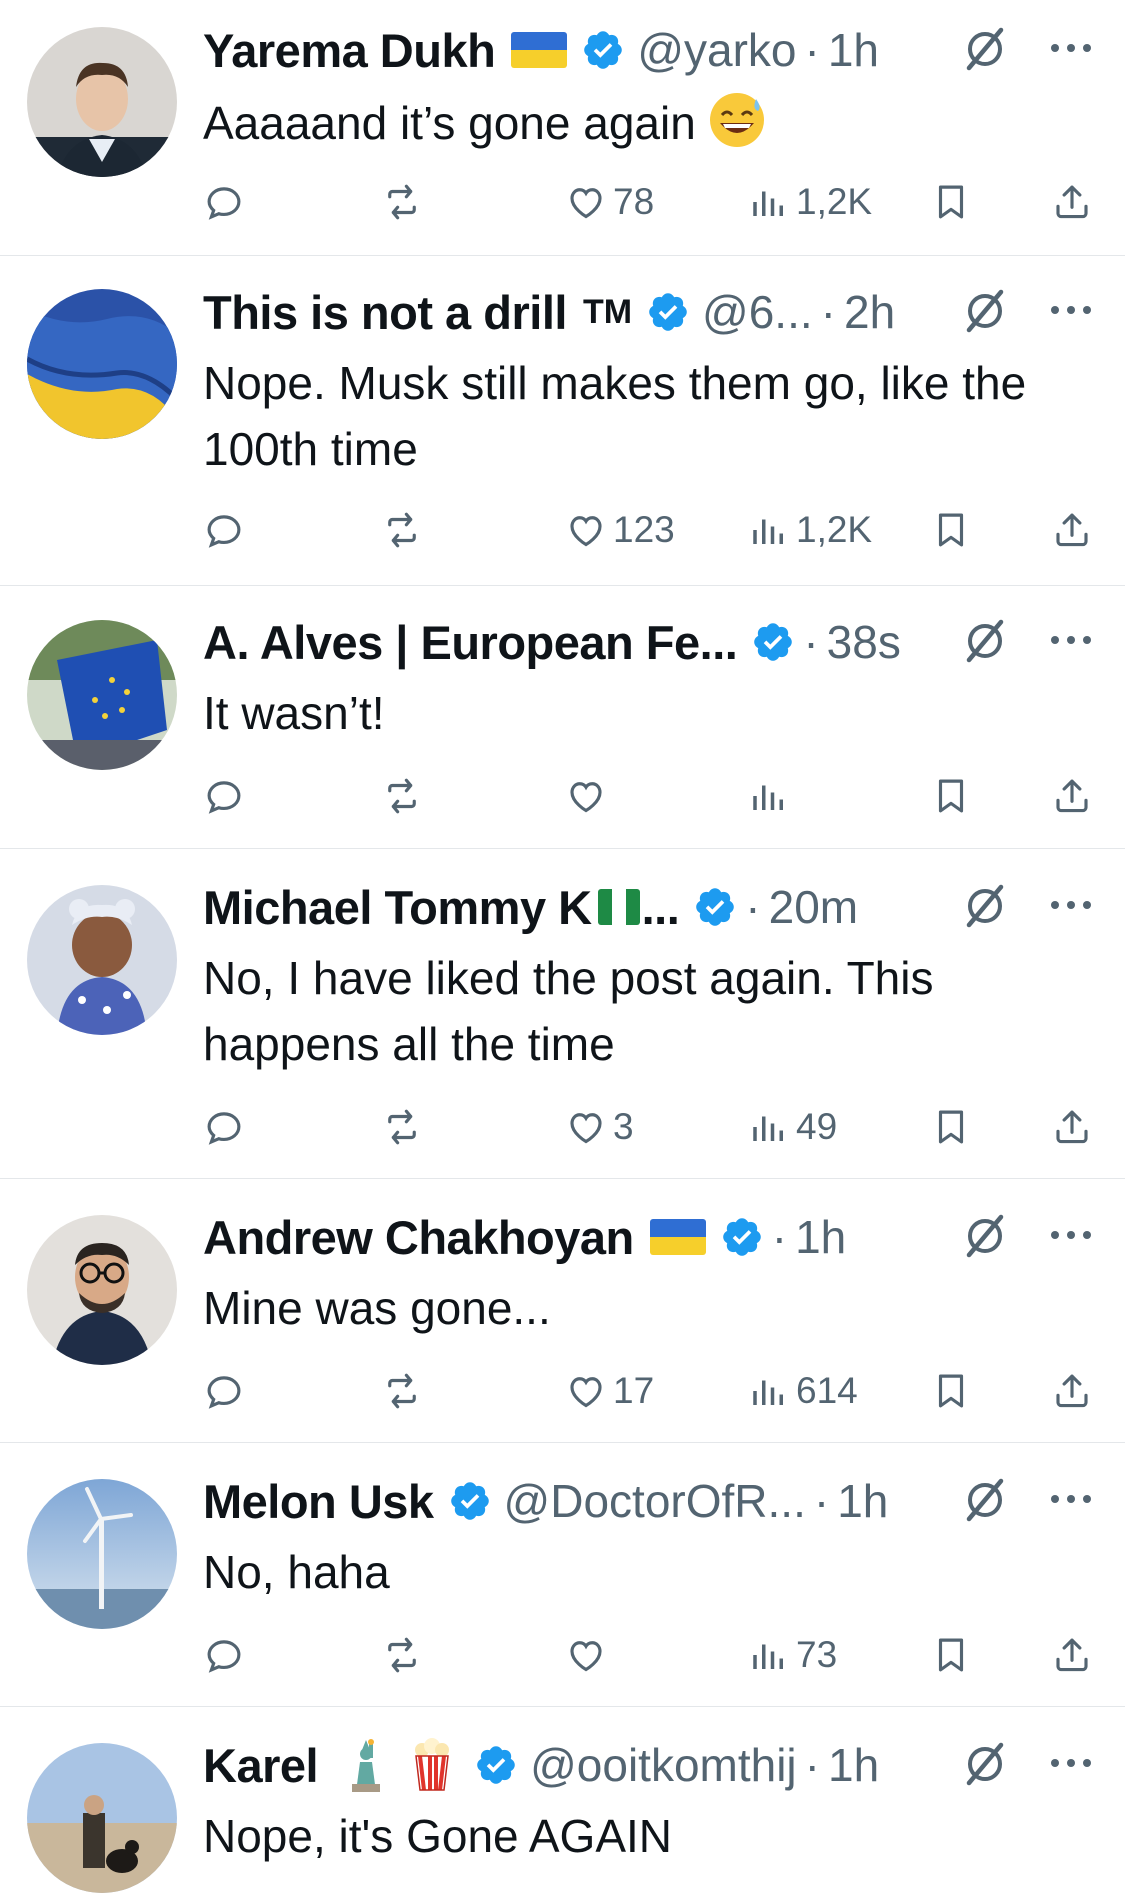  I want to click on action-bar: 78 1,2K, so click(654, 202).